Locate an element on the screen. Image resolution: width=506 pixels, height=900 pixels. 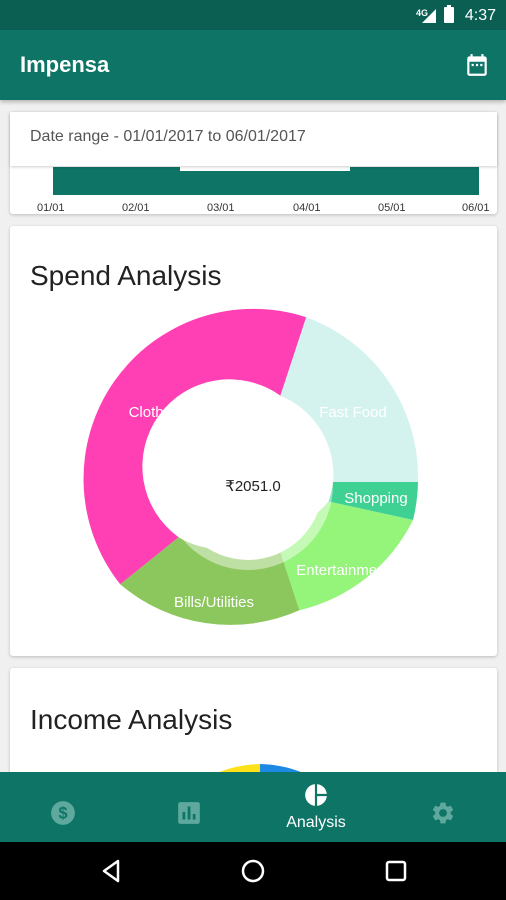
app-bar: Impensa is located at coordinates (253, 65).